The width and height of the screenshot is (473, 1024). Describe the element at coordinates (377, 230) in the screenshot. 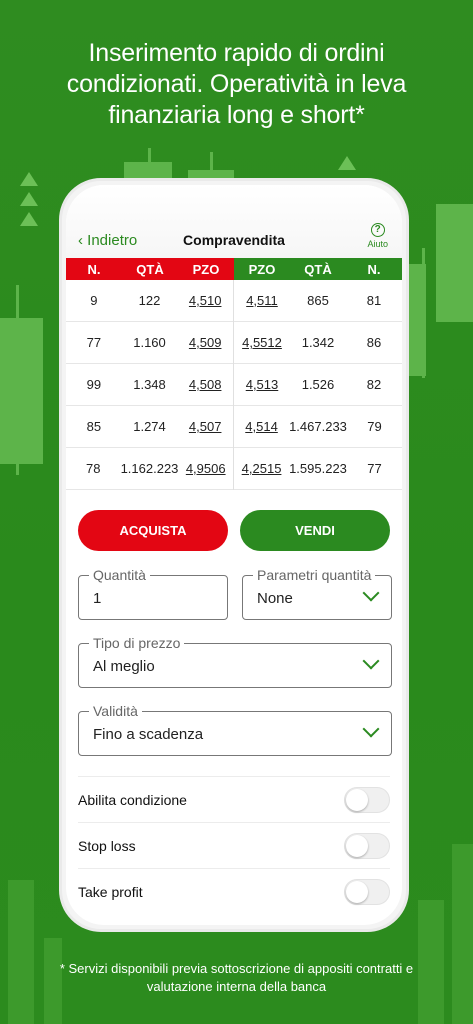

I see `help-icon: ?` at that location.